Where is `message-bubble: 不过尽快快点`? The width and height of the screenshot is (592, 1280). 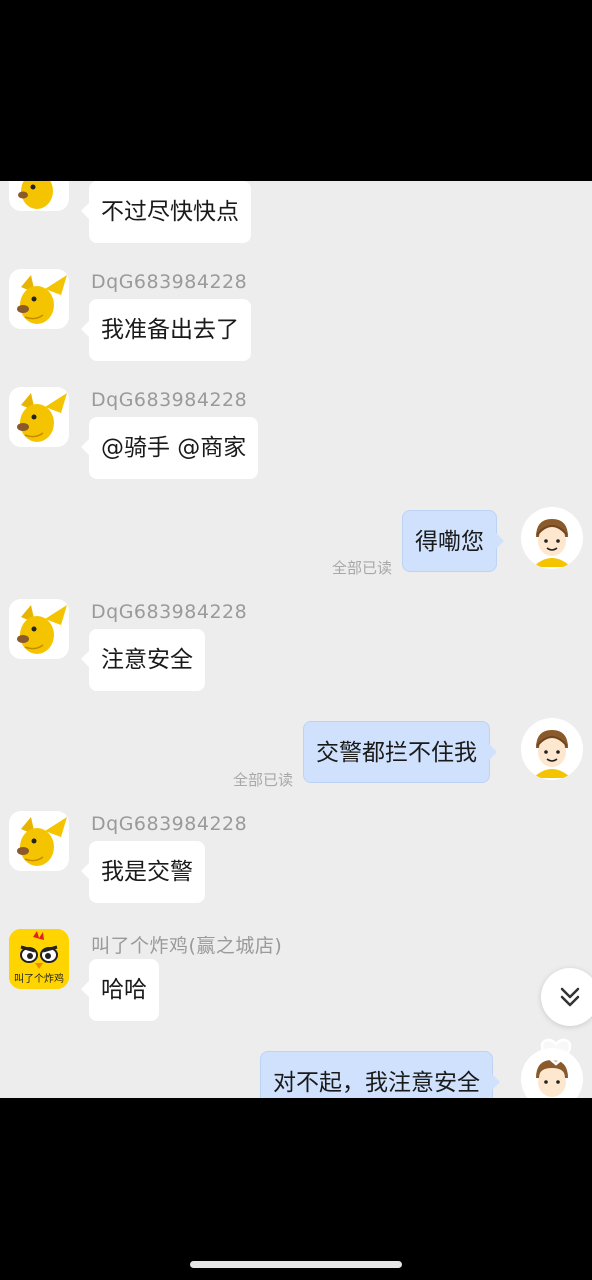
message-bubble: 不过尽快快点 is located at coordinates (166, 212).